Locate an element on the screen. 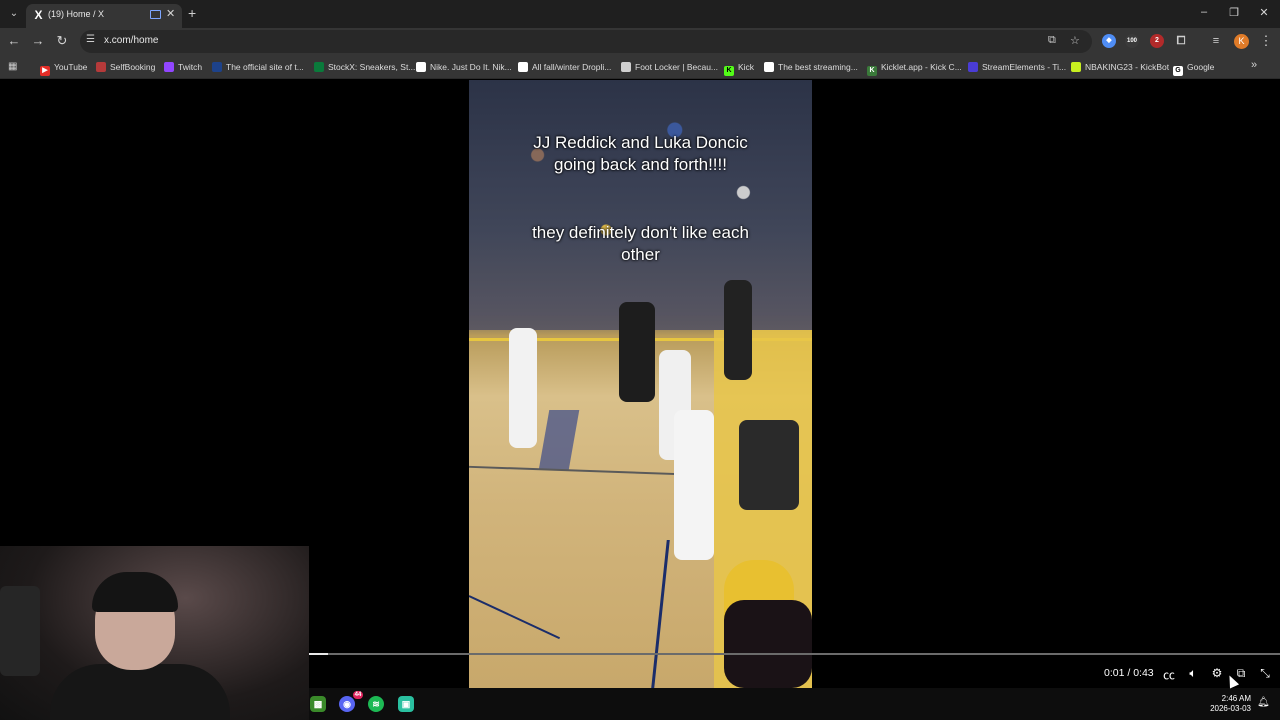 This screenshot has width=1280, height=720. settings-gear-icon: ⚙ is located at coordinates (1217, 673).